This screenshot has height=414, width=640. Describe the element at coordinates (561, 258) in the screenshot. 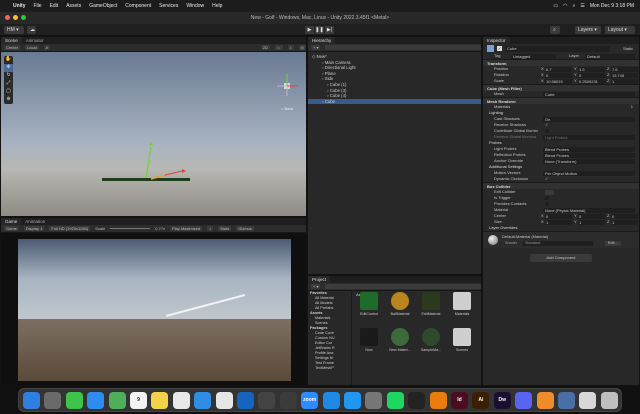

I see `add-component-button: Add Component` at that location.